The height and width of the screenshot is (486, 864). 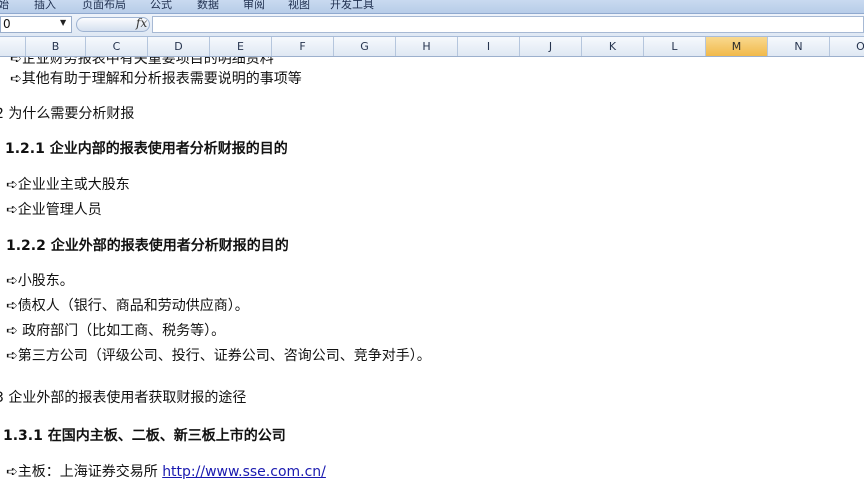 What do you see at coordinates (799, 46) in the screenshot?
I see `column-header-n: N` at bounding box center [799, 46].